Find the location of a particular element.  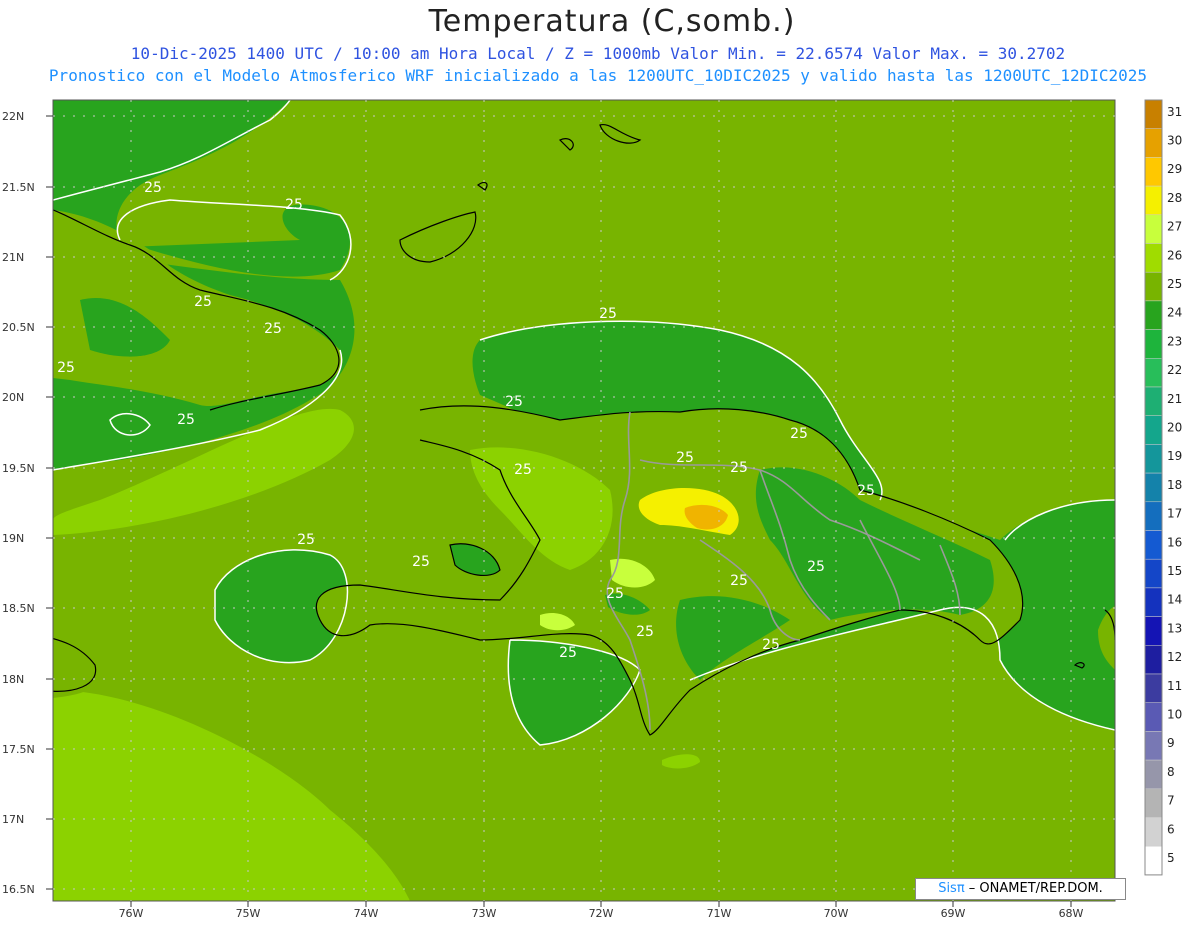

legend-label: 26 is located at coordinates (1174, 255).